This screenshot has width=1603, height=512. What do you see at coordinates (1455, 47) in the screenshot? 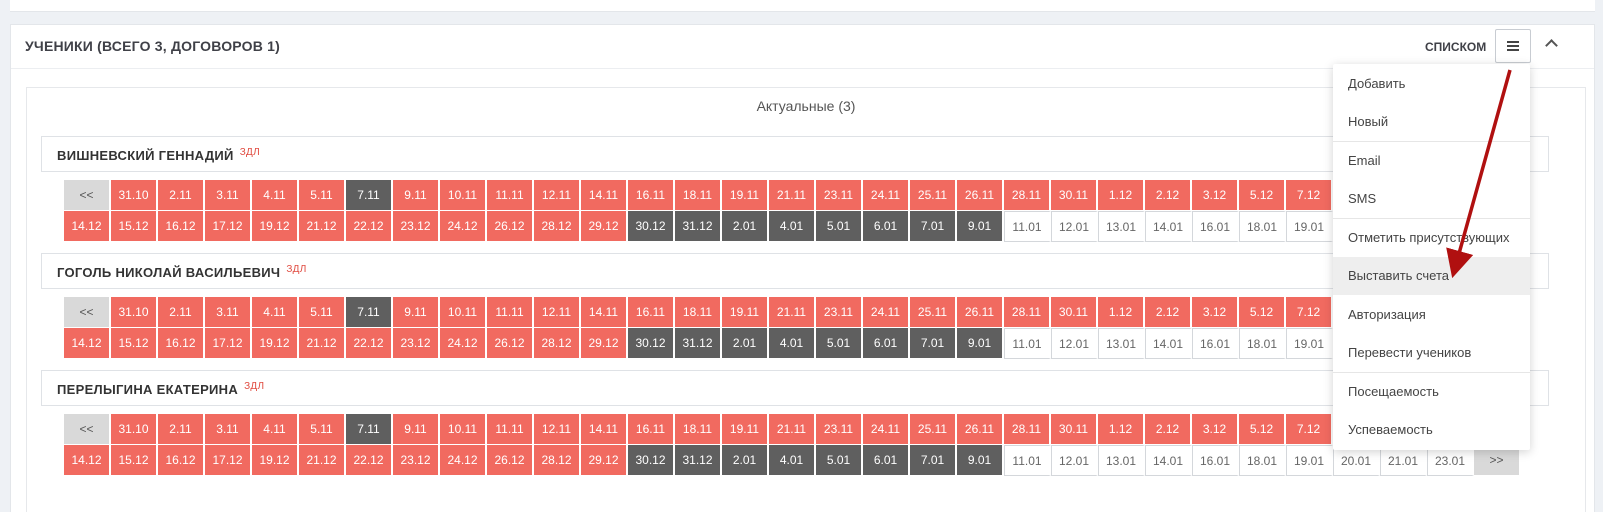
I see `view-mode-list-link: СПИСКОМ` at bounding box center [1455, 47].